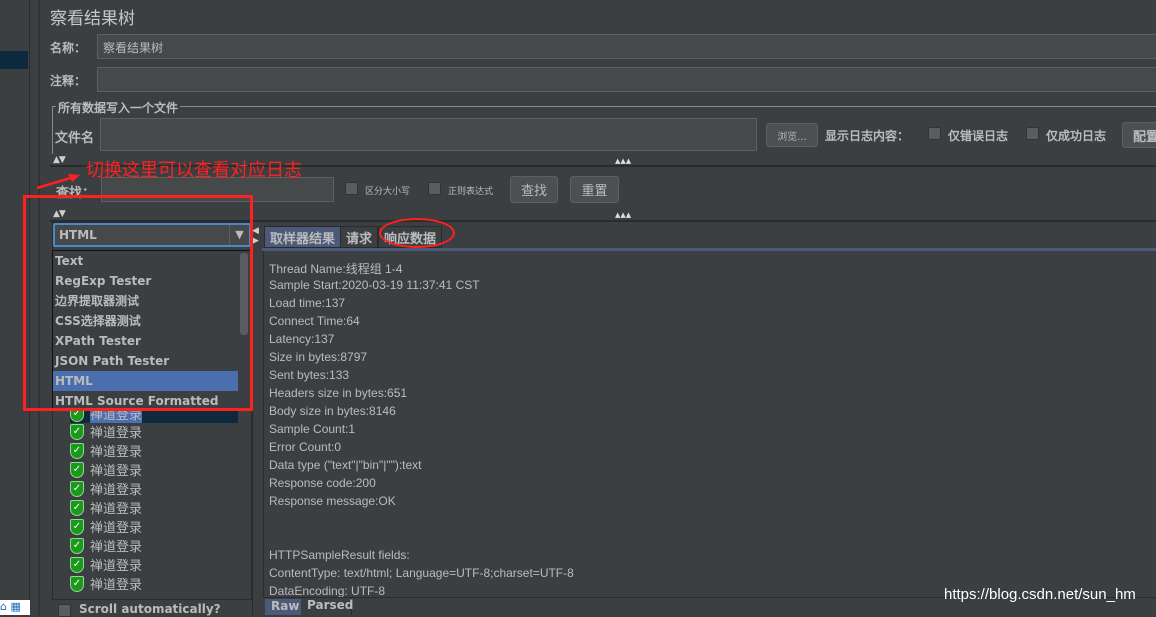 The width and height of the screenshot is (1156, 617). What do you see at coordinates (1032, 133) in the screenshot?
I see `success-only-checkbox` at bounding box center [1032, 133].